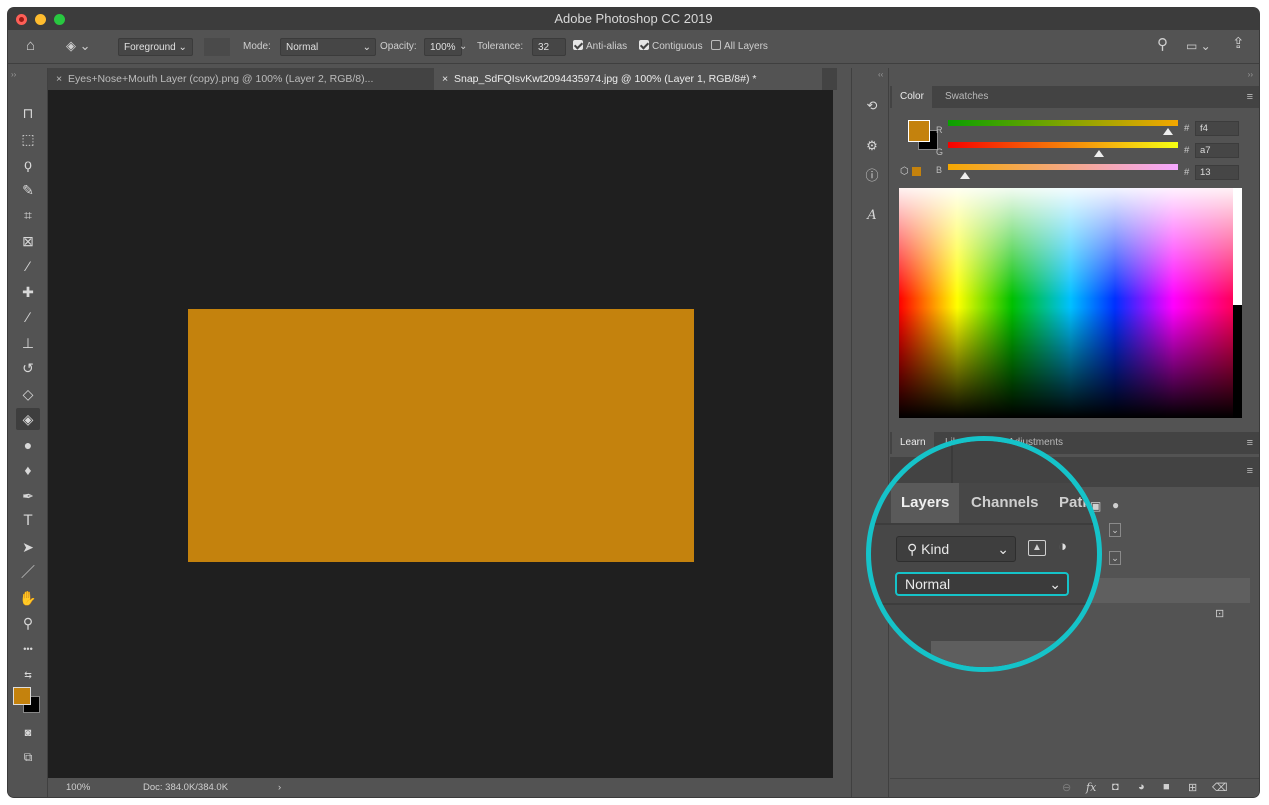 Image resolution: width=1269 pixels, height=805 pixels. What do you see at coordinates (28, 598) in the screenshot?
I see `hand-tool-icon: ✋` at bounding box center [28, 598].